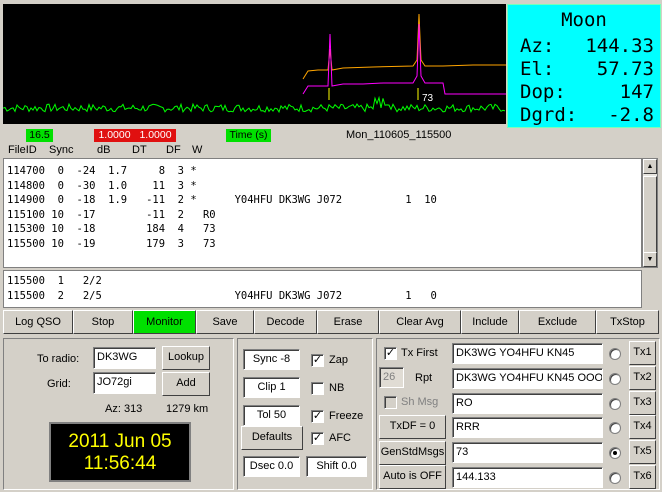  I want to click on save-button: Save, so click(225, 322).